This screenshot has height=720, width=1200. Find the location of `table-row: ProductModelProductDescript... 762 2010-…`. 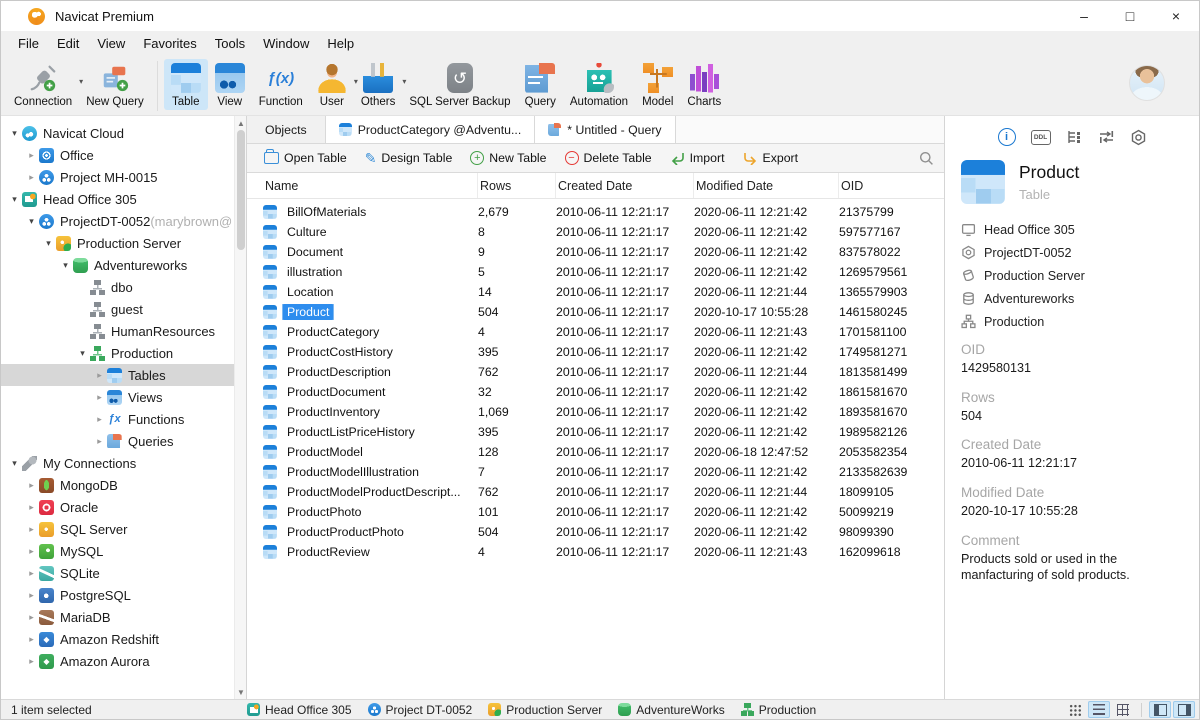

table-row: ProductModelProductDescript... 762 2010-… is located at coordinates (595, 492).